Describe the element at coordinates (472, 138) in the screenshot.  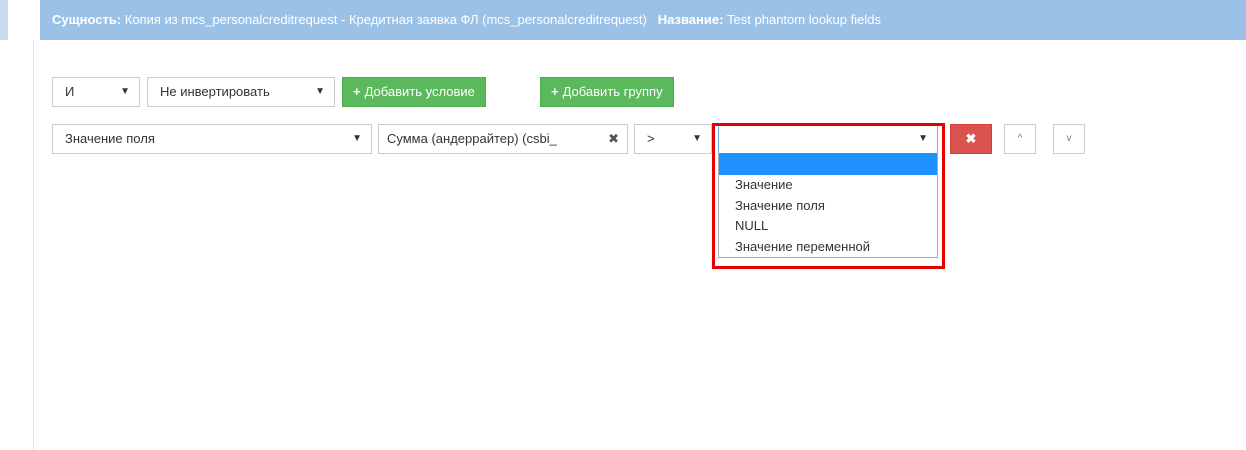
I see `field-value: Сумма (андеррайтер) (csbi_` at that location.